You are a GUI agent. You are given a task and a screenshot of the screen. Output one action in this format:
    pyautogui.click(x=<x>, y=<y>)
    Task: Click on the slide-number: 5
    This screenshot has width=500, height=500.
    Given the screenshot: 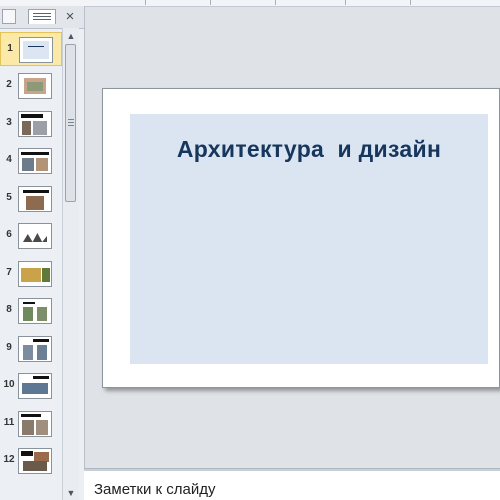 What is the action you would take?
    pyautogui.click(x=9, y=197)
    